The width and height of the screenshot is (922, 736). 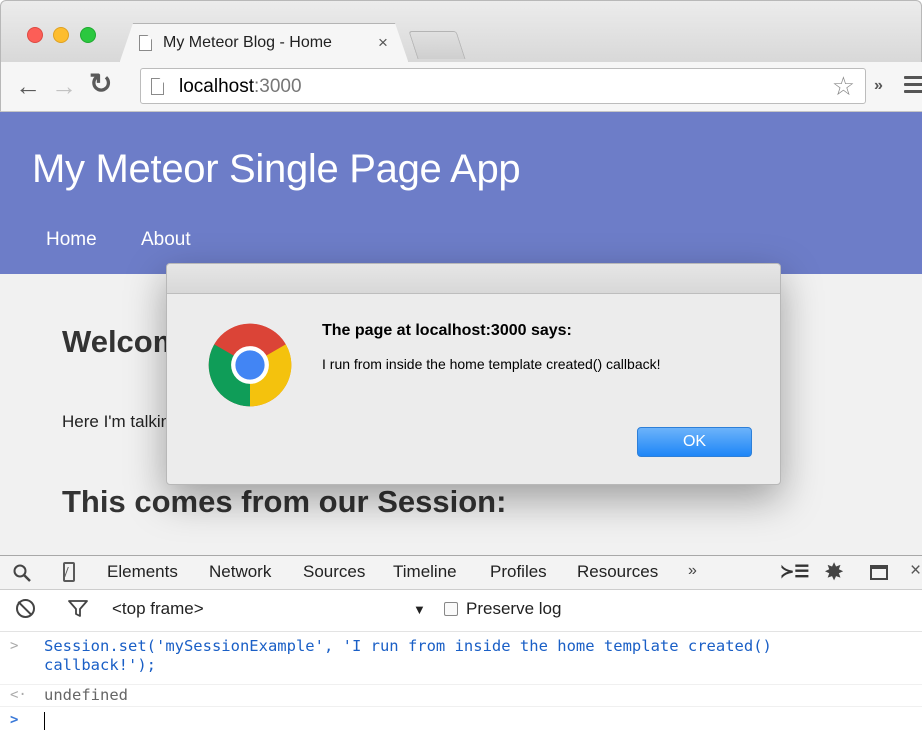 I want to click on devtools-more-tabs-icon: », so click(x=692, y=571).